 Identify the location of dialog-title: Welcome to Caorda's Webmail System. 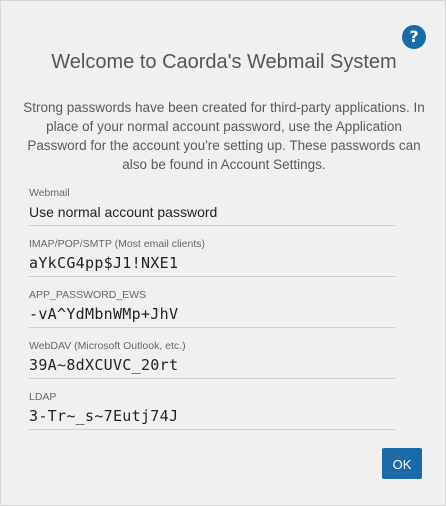
(224, 62).